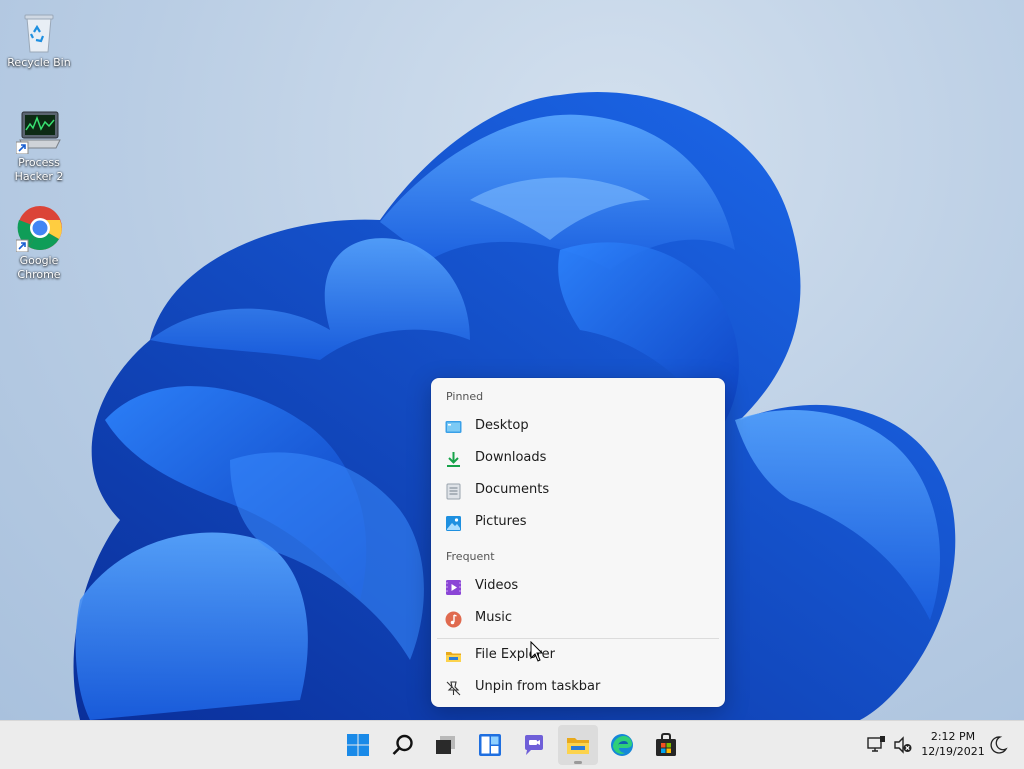 This screenshot has height=769, width=1024. What do you see at coordinates (453, 491) in the screenshot?
I see `documents-icon` at bounding box center [453, 491].